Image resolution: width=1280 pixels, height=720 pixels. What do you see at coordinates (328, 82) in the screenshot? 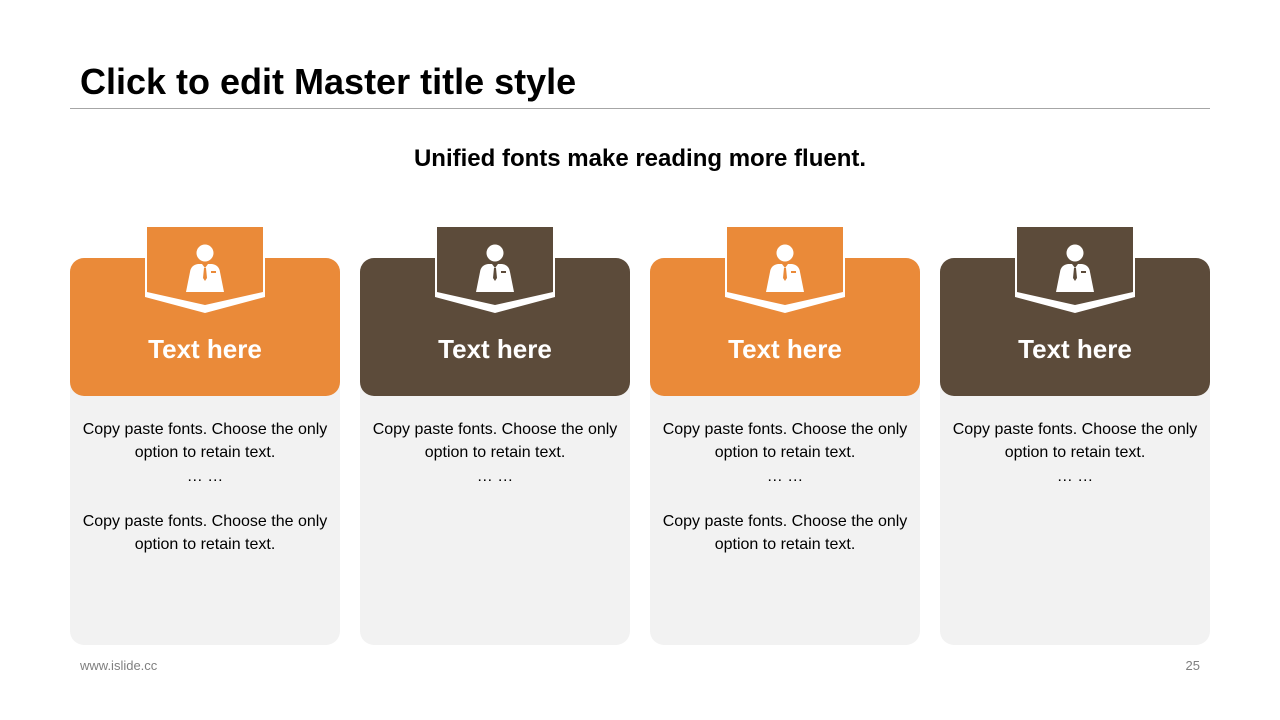
I see `slide-title: Click to edit Master title style` at bounding box center [328, 82].